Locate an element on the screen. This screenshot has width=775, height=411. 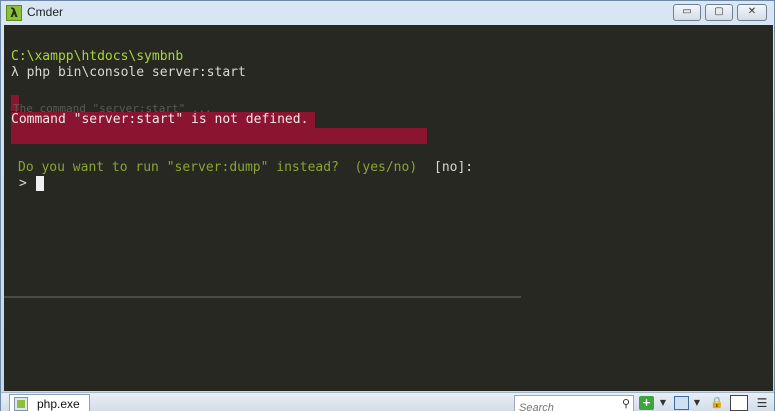
search-box: ⚲ is located at coordinates (574, 403).